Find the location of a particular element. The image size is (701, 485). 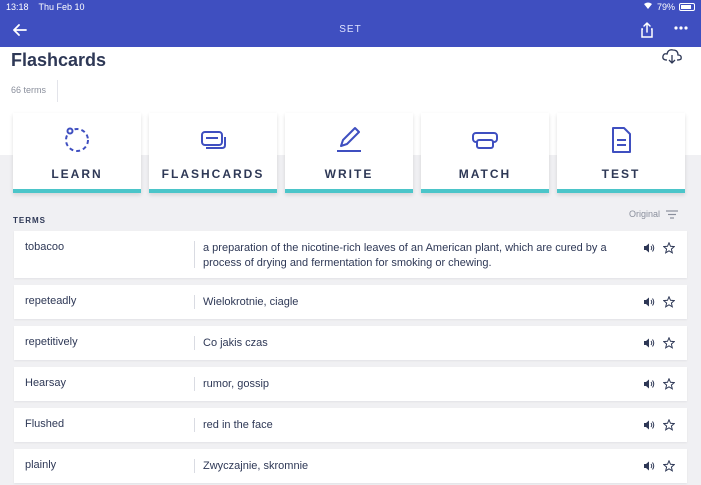

term-word: Flushed is located at coordinates (45, 424).